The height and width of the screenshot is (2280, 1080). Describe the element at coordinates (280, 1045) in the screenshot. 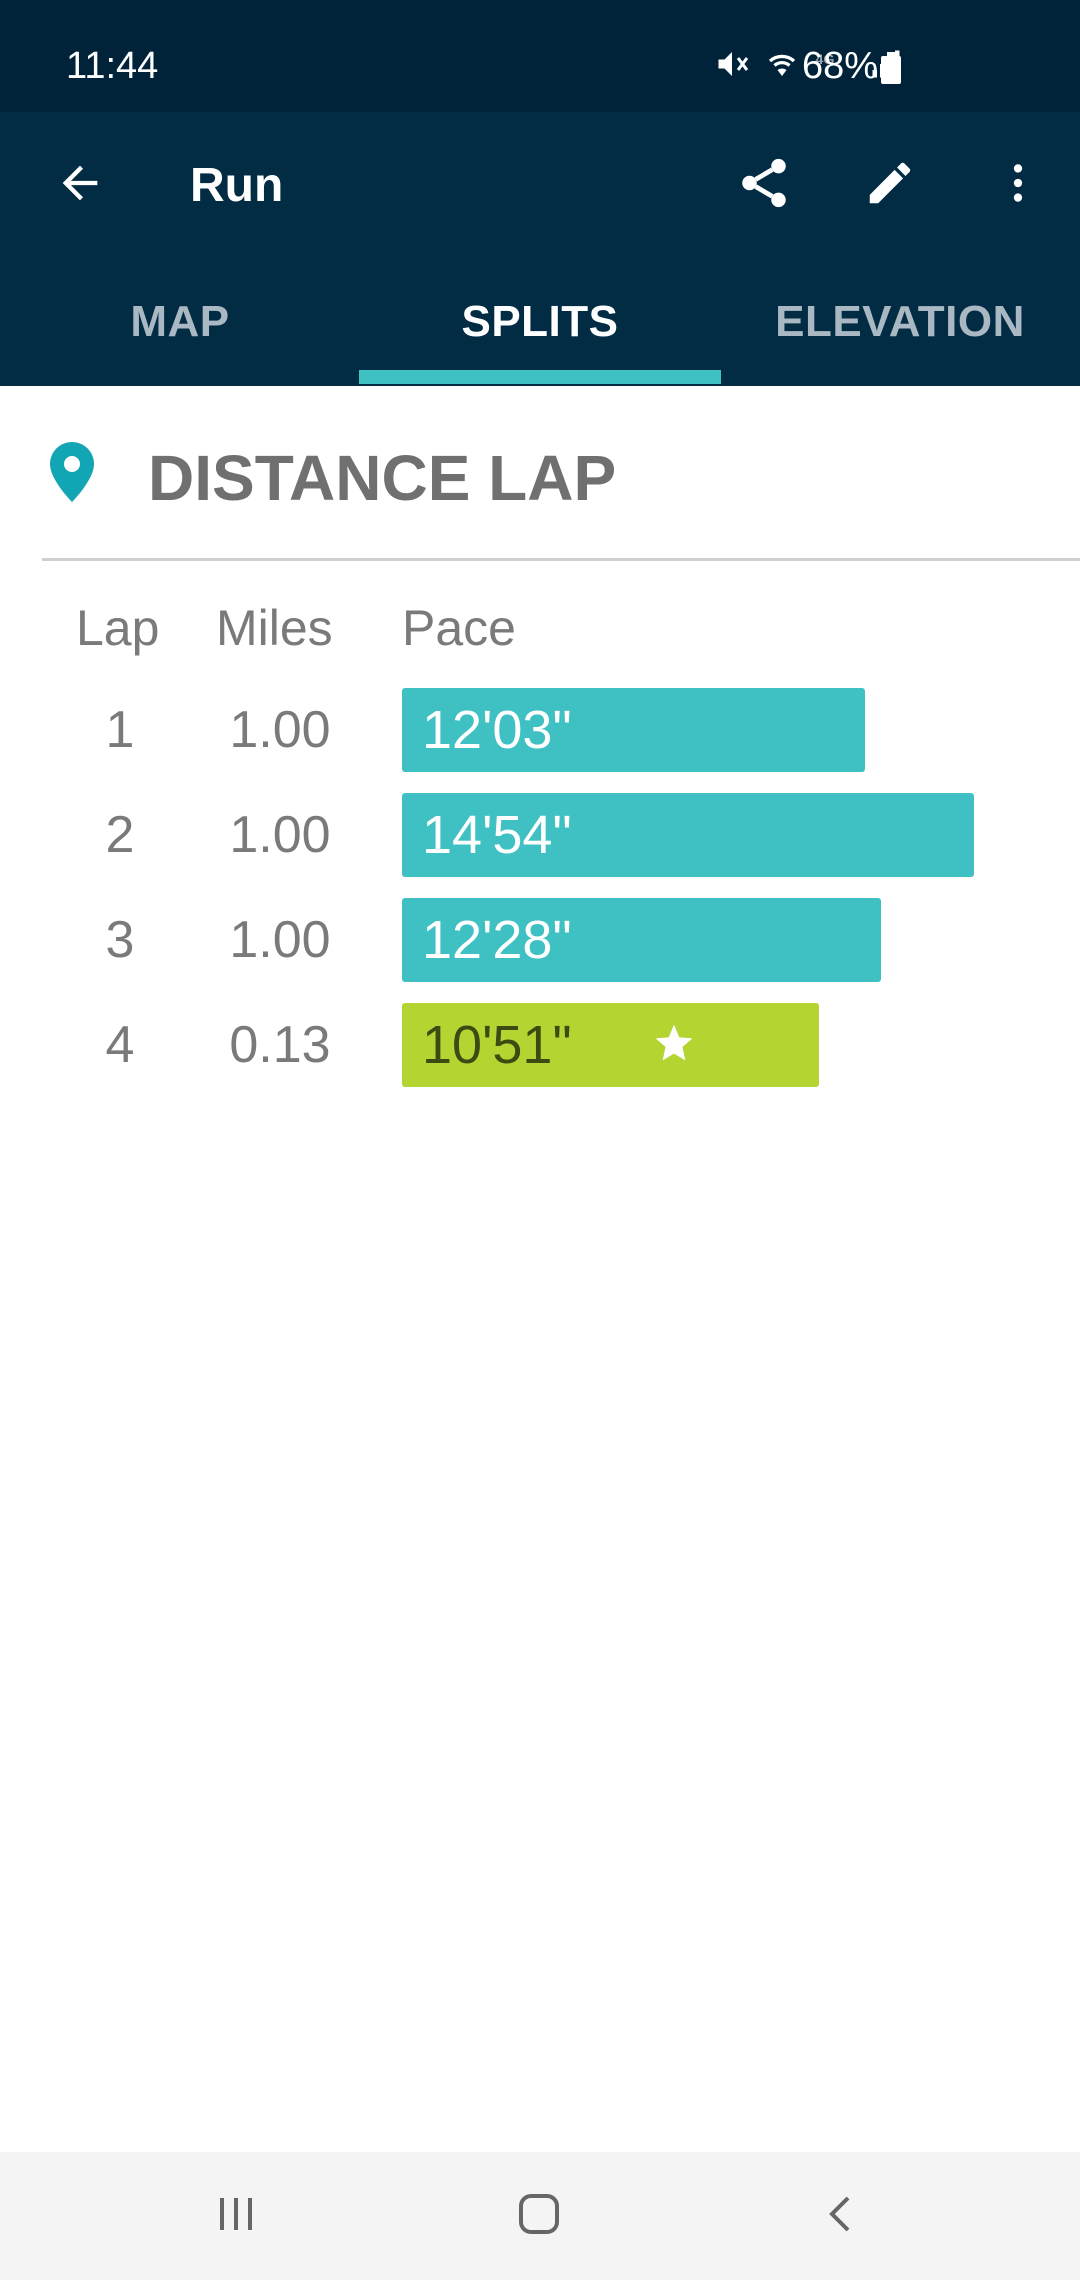

I see `lap-miles: 0.13` at that location.